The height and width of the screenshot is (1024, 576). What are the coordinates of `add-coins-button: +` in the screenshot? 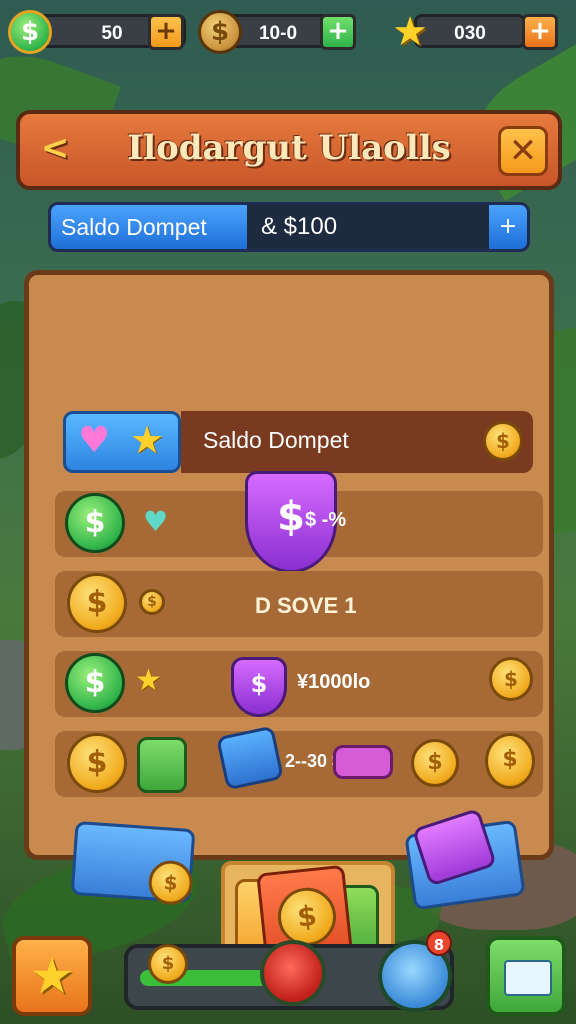 It's located at (338, 32).